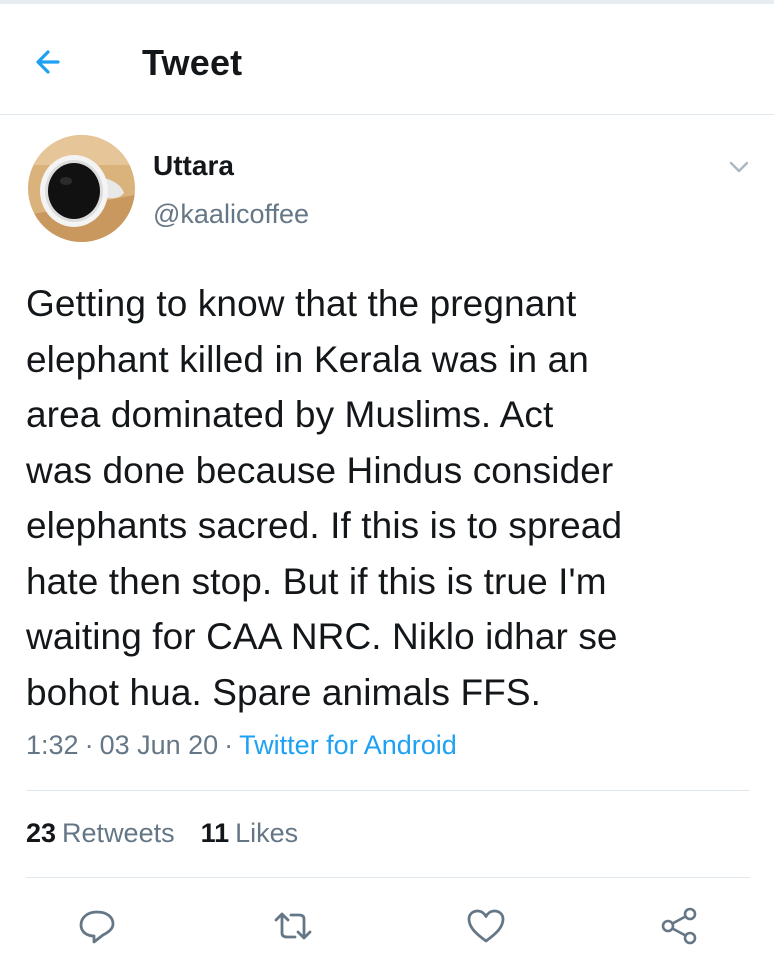 This screenshot has height=960, width=774. What do you see at coordinates (118, 833) in the screenshot?
I see `retweets-label: Retweets` at bounding box center [118, 833].